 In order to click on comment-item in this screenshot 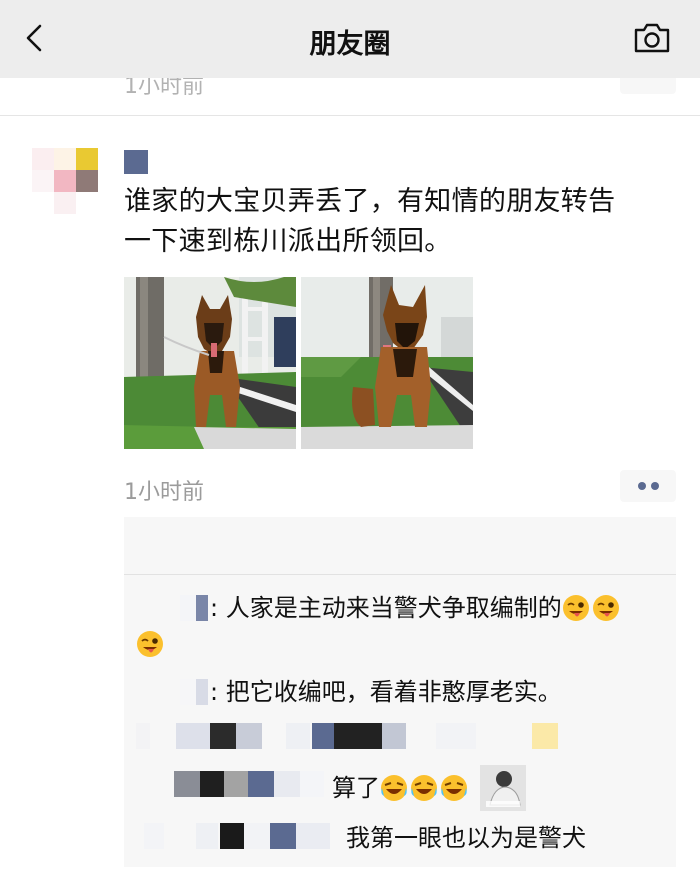, I will do `click(400, 737)`.